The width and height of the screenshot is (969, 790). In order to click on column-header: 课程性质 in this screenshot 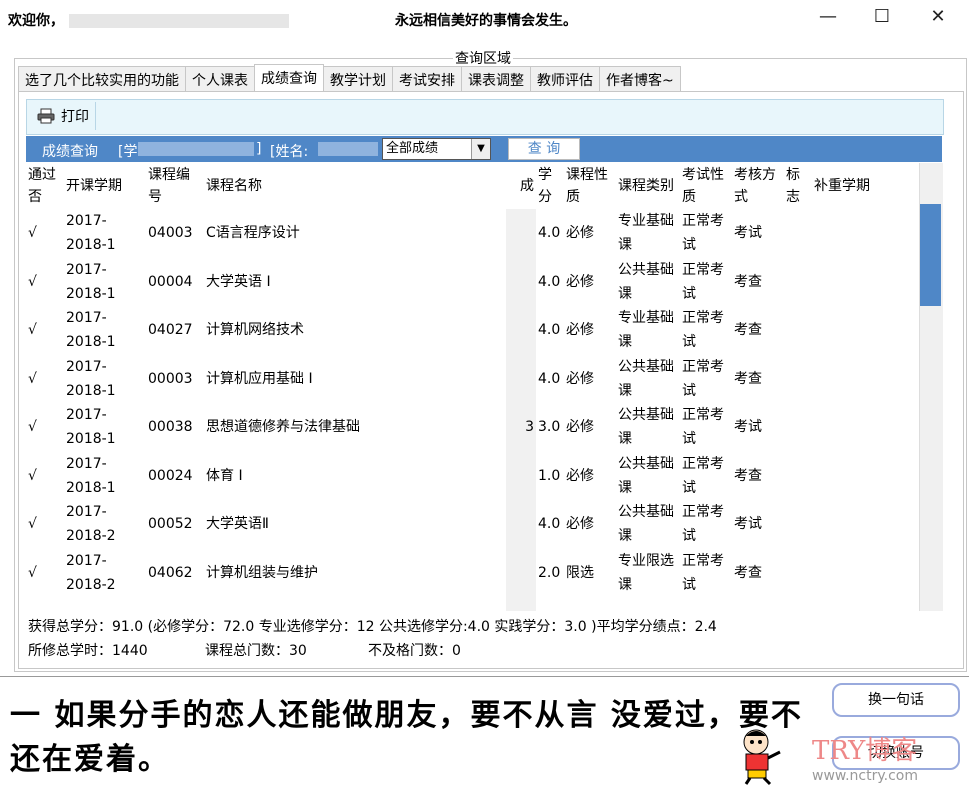, I will do `click(590, 186)`.